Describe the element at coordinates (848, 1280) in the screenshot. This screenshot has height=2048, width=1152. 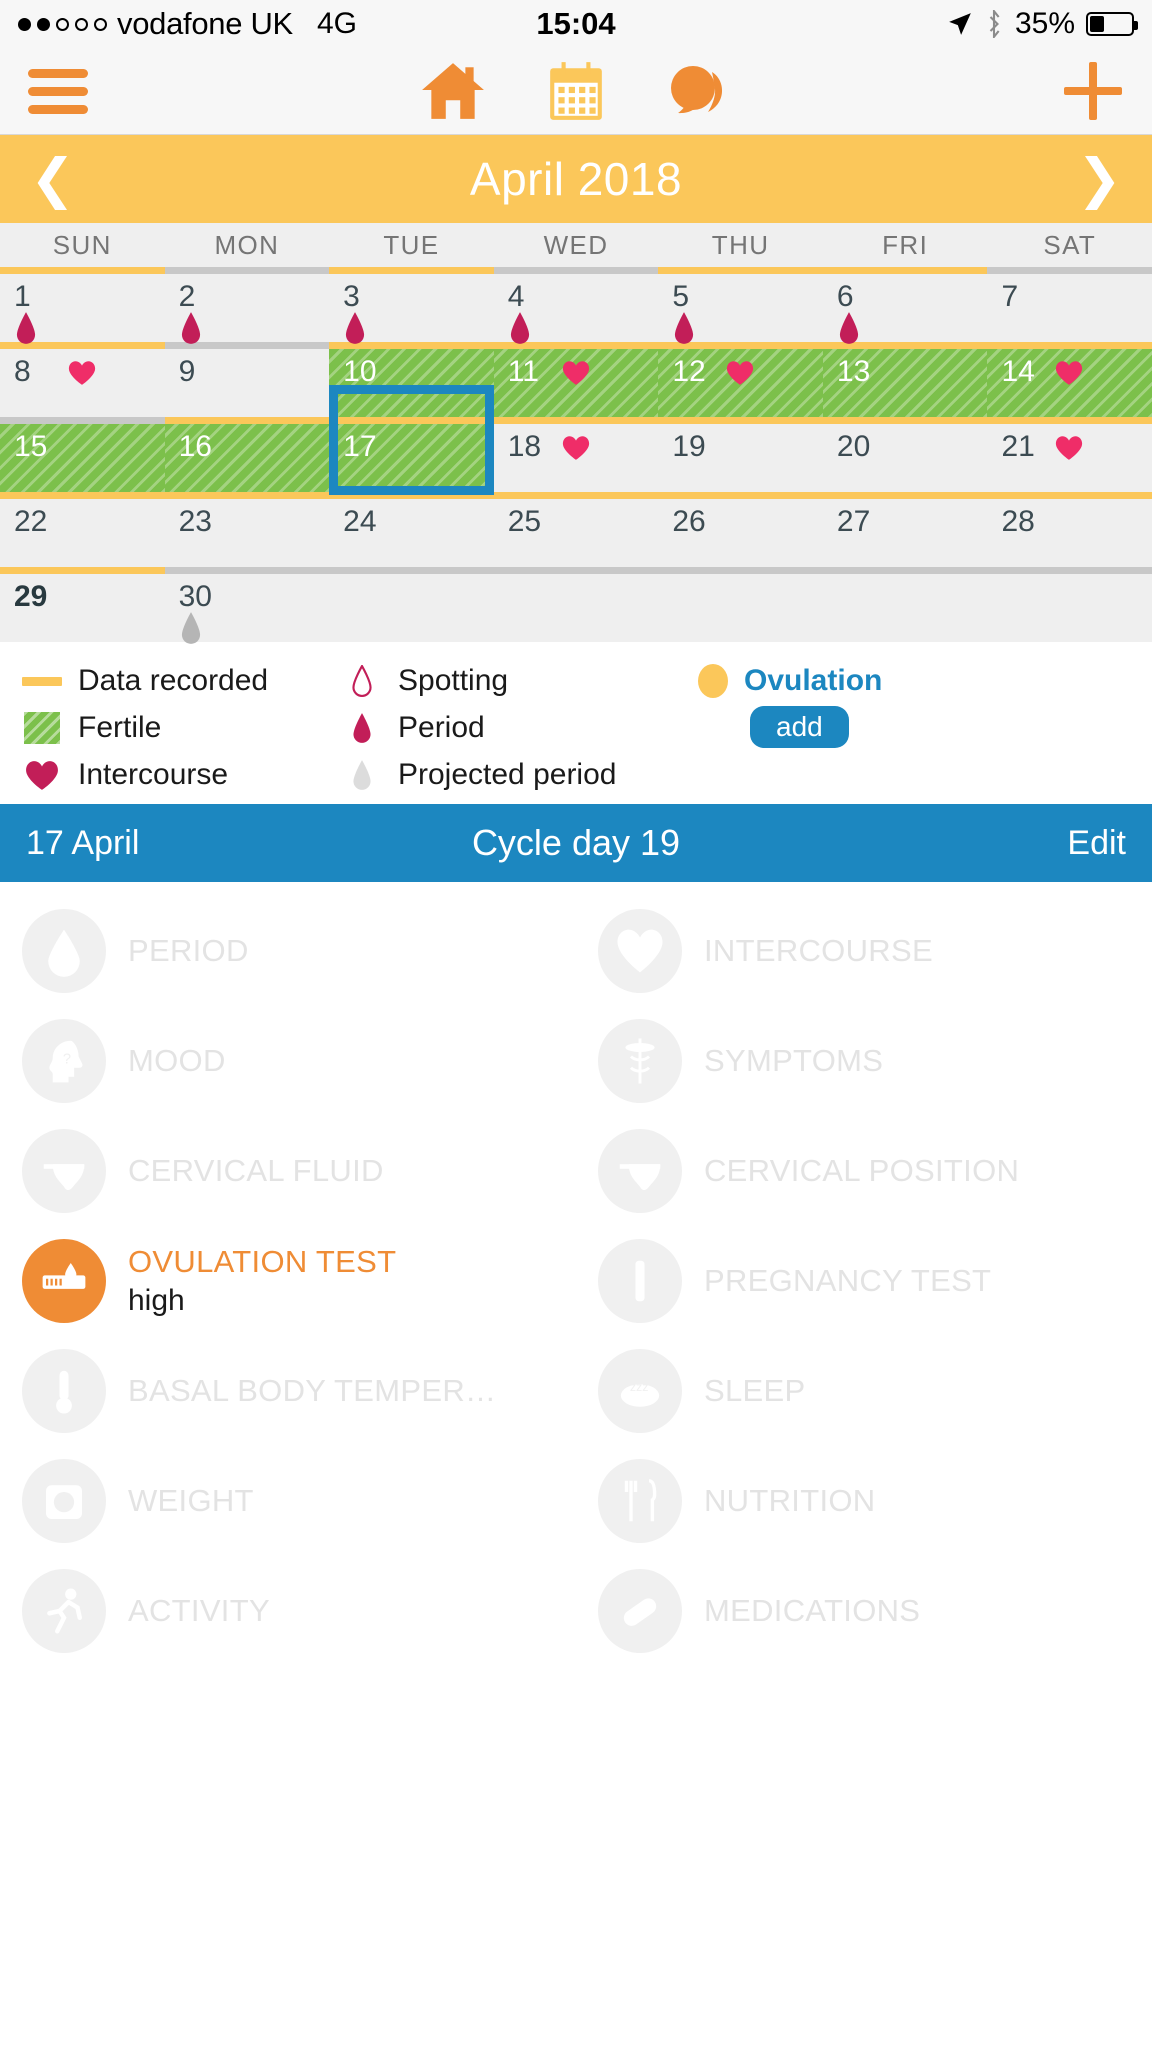
I see `tracker-label: PREGNANCY TEST` at that location.